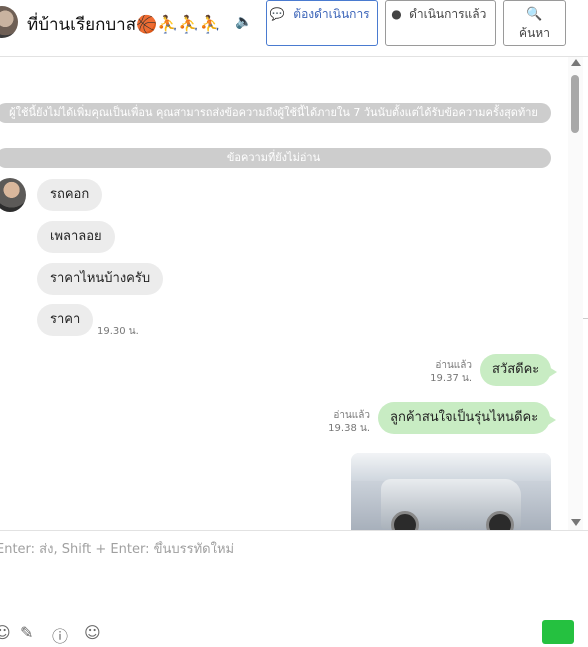 Image resolution: width=588 pixels, height=647 pixels. I want to click on scrollbar, so click(575, 293).